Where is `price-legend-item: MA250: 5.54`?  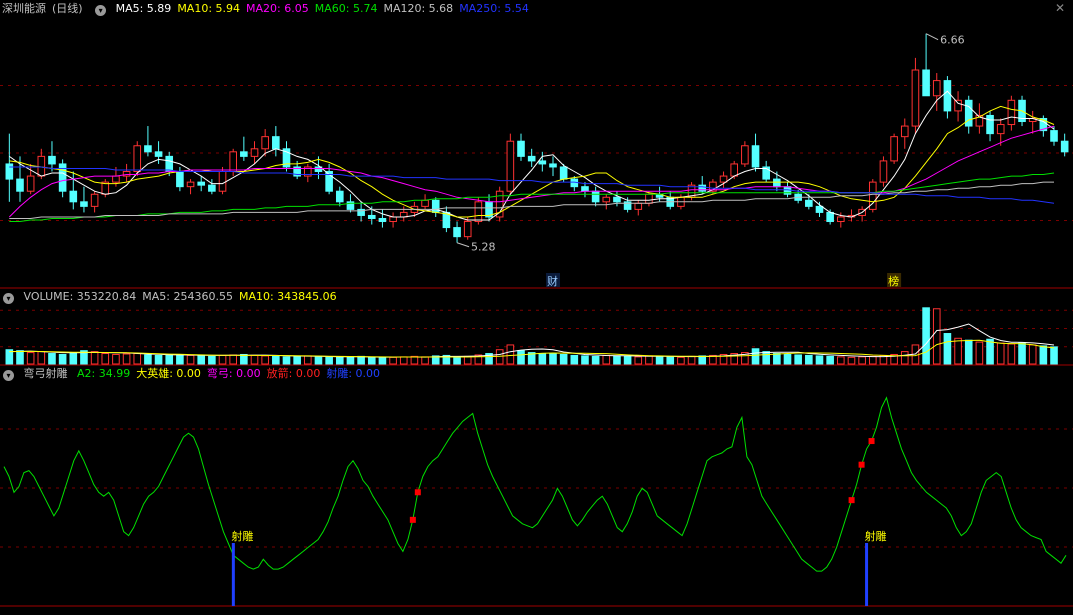 price-legend-item: MA250: 5.54 is located at coordinates (494, 8).